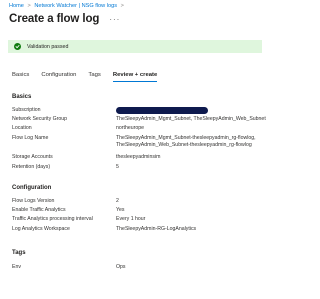 The width and height of the screenshot is (320, 299). What do you see at coordinates (33, 201) in the screenshot?
I see `flow-logs-version-label: Flow Logs Version` at bounding box center [33, 201].